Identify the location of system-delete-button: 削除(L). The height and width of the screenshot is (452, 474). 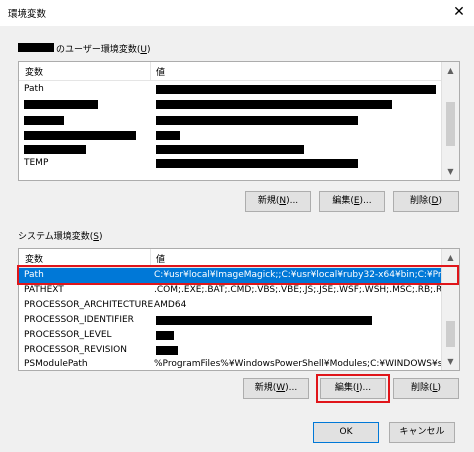
(426, 388).